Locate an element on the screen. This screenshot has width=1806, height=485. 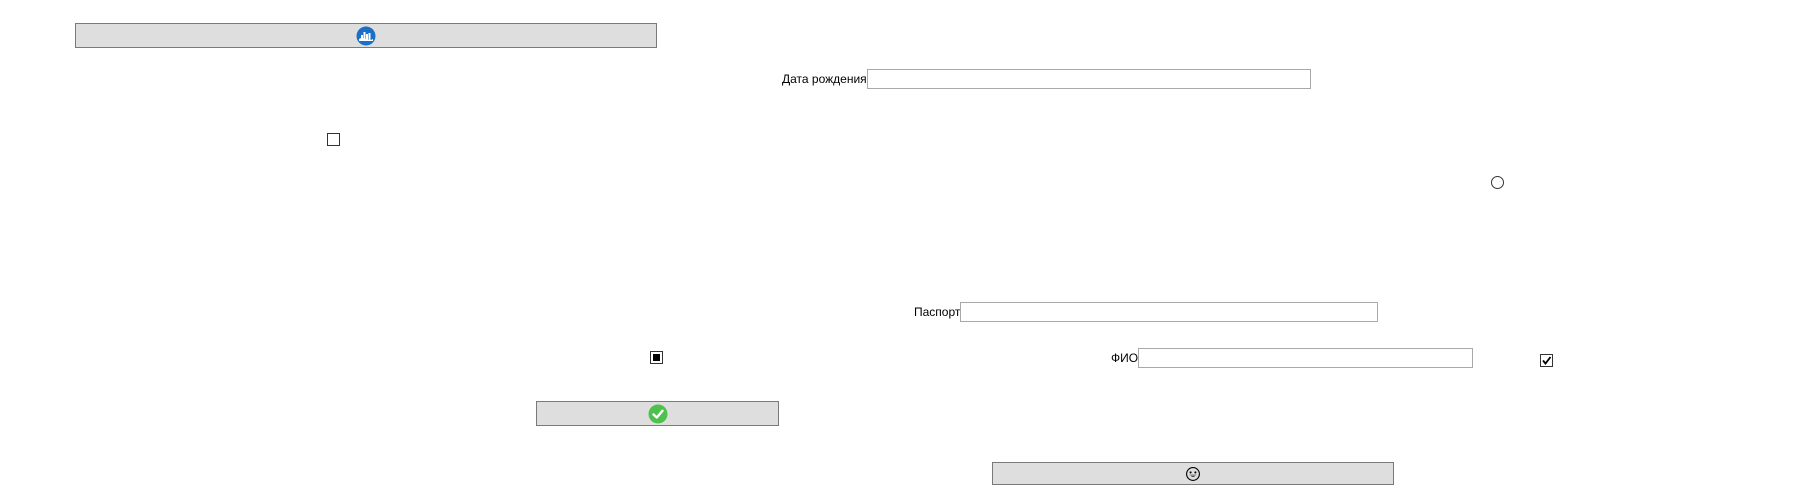
full-name-input is located at coordinates (1306, 358).